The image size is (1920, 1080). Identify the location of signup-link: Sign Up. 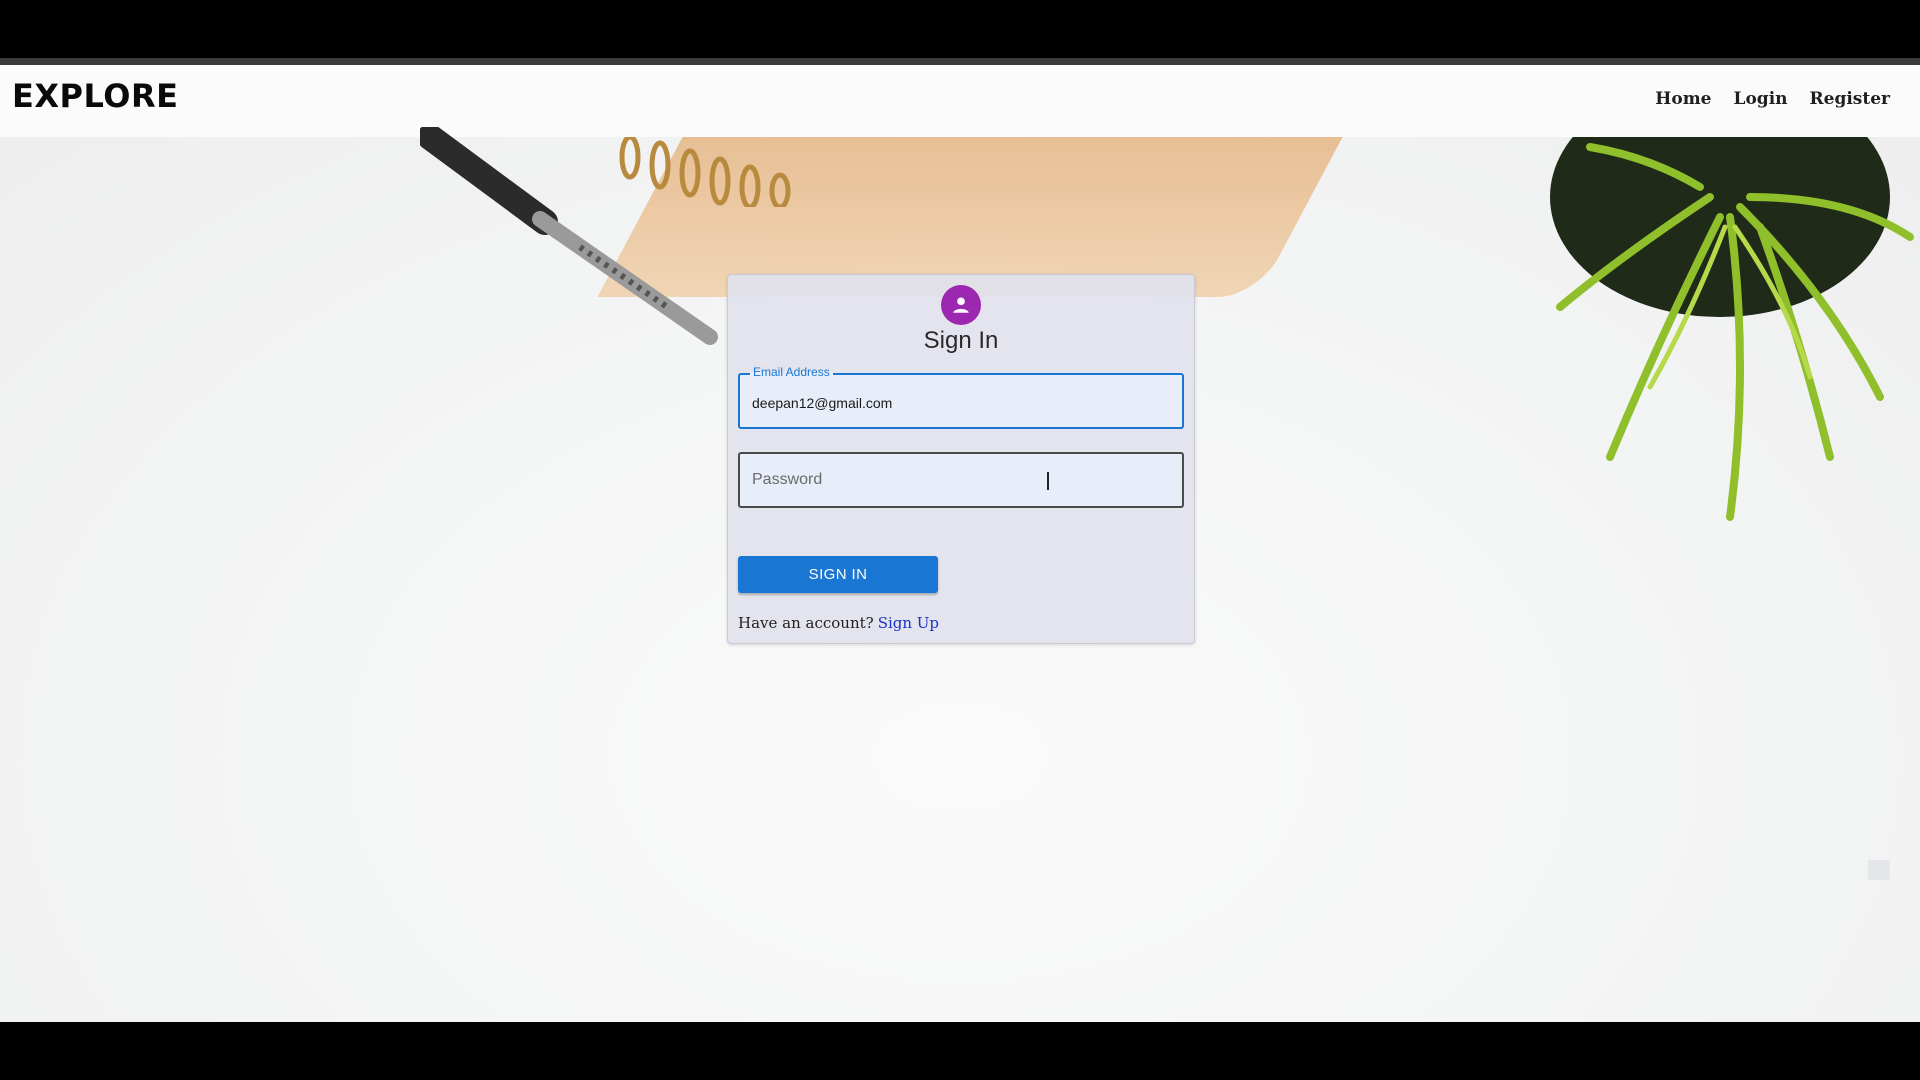
(908, 623).